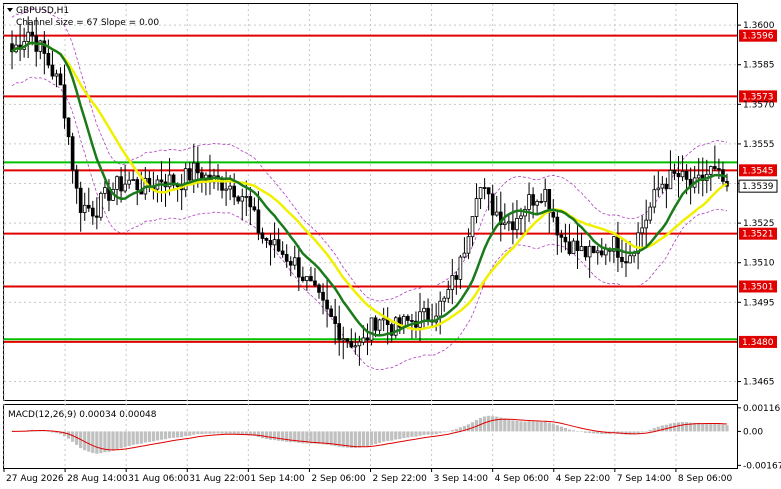  Describe the element at coordinates (758, 187) in the screenshot. I see `current-price-text: 1.3539` at that location.